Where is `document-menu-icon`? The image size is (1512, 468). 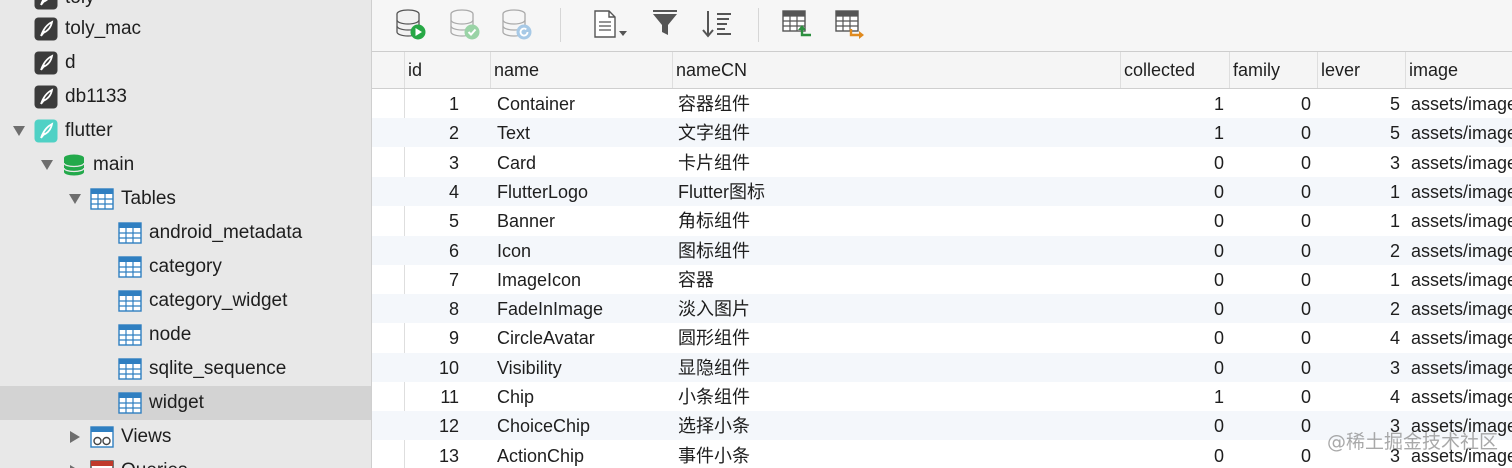
document-menu-icon is located at coordinates (611, 24).